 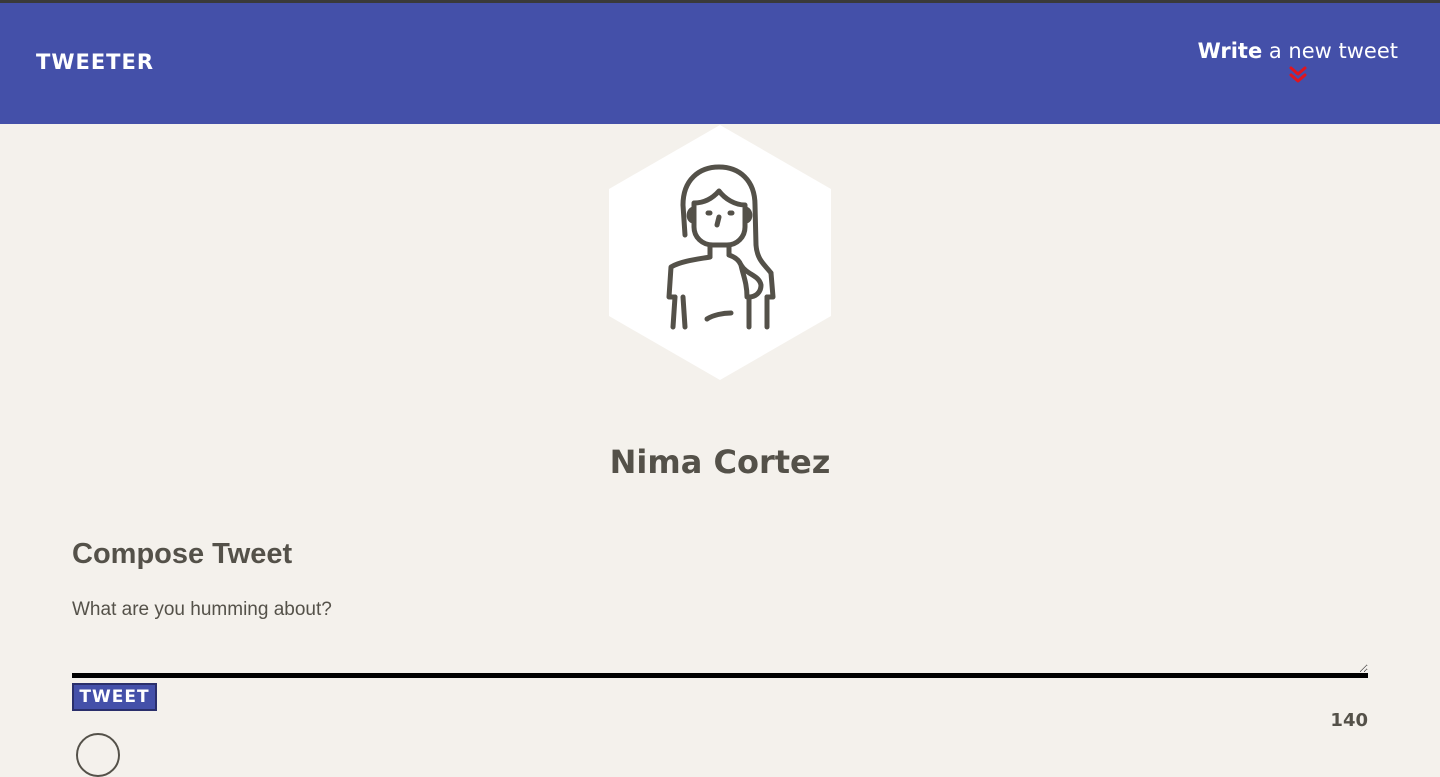 I want to click on brand-logo: TWEETER, so click(x=95, y=62).